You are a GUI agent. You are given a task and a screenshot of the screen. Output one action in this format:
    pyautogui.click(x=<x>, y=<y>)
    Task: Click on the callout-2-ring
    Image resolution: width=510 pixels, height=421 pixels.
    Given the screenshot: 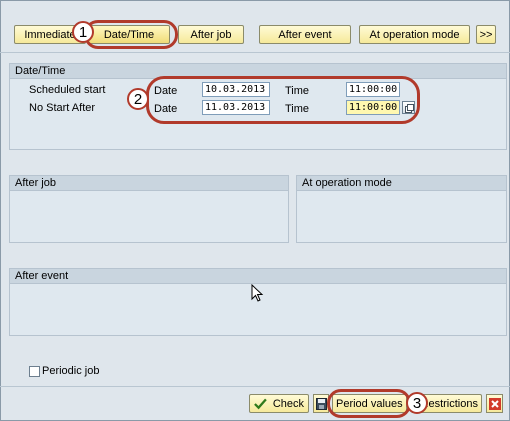 What is the action you would take?
    pyautogui.click(x=283, y=100)
    